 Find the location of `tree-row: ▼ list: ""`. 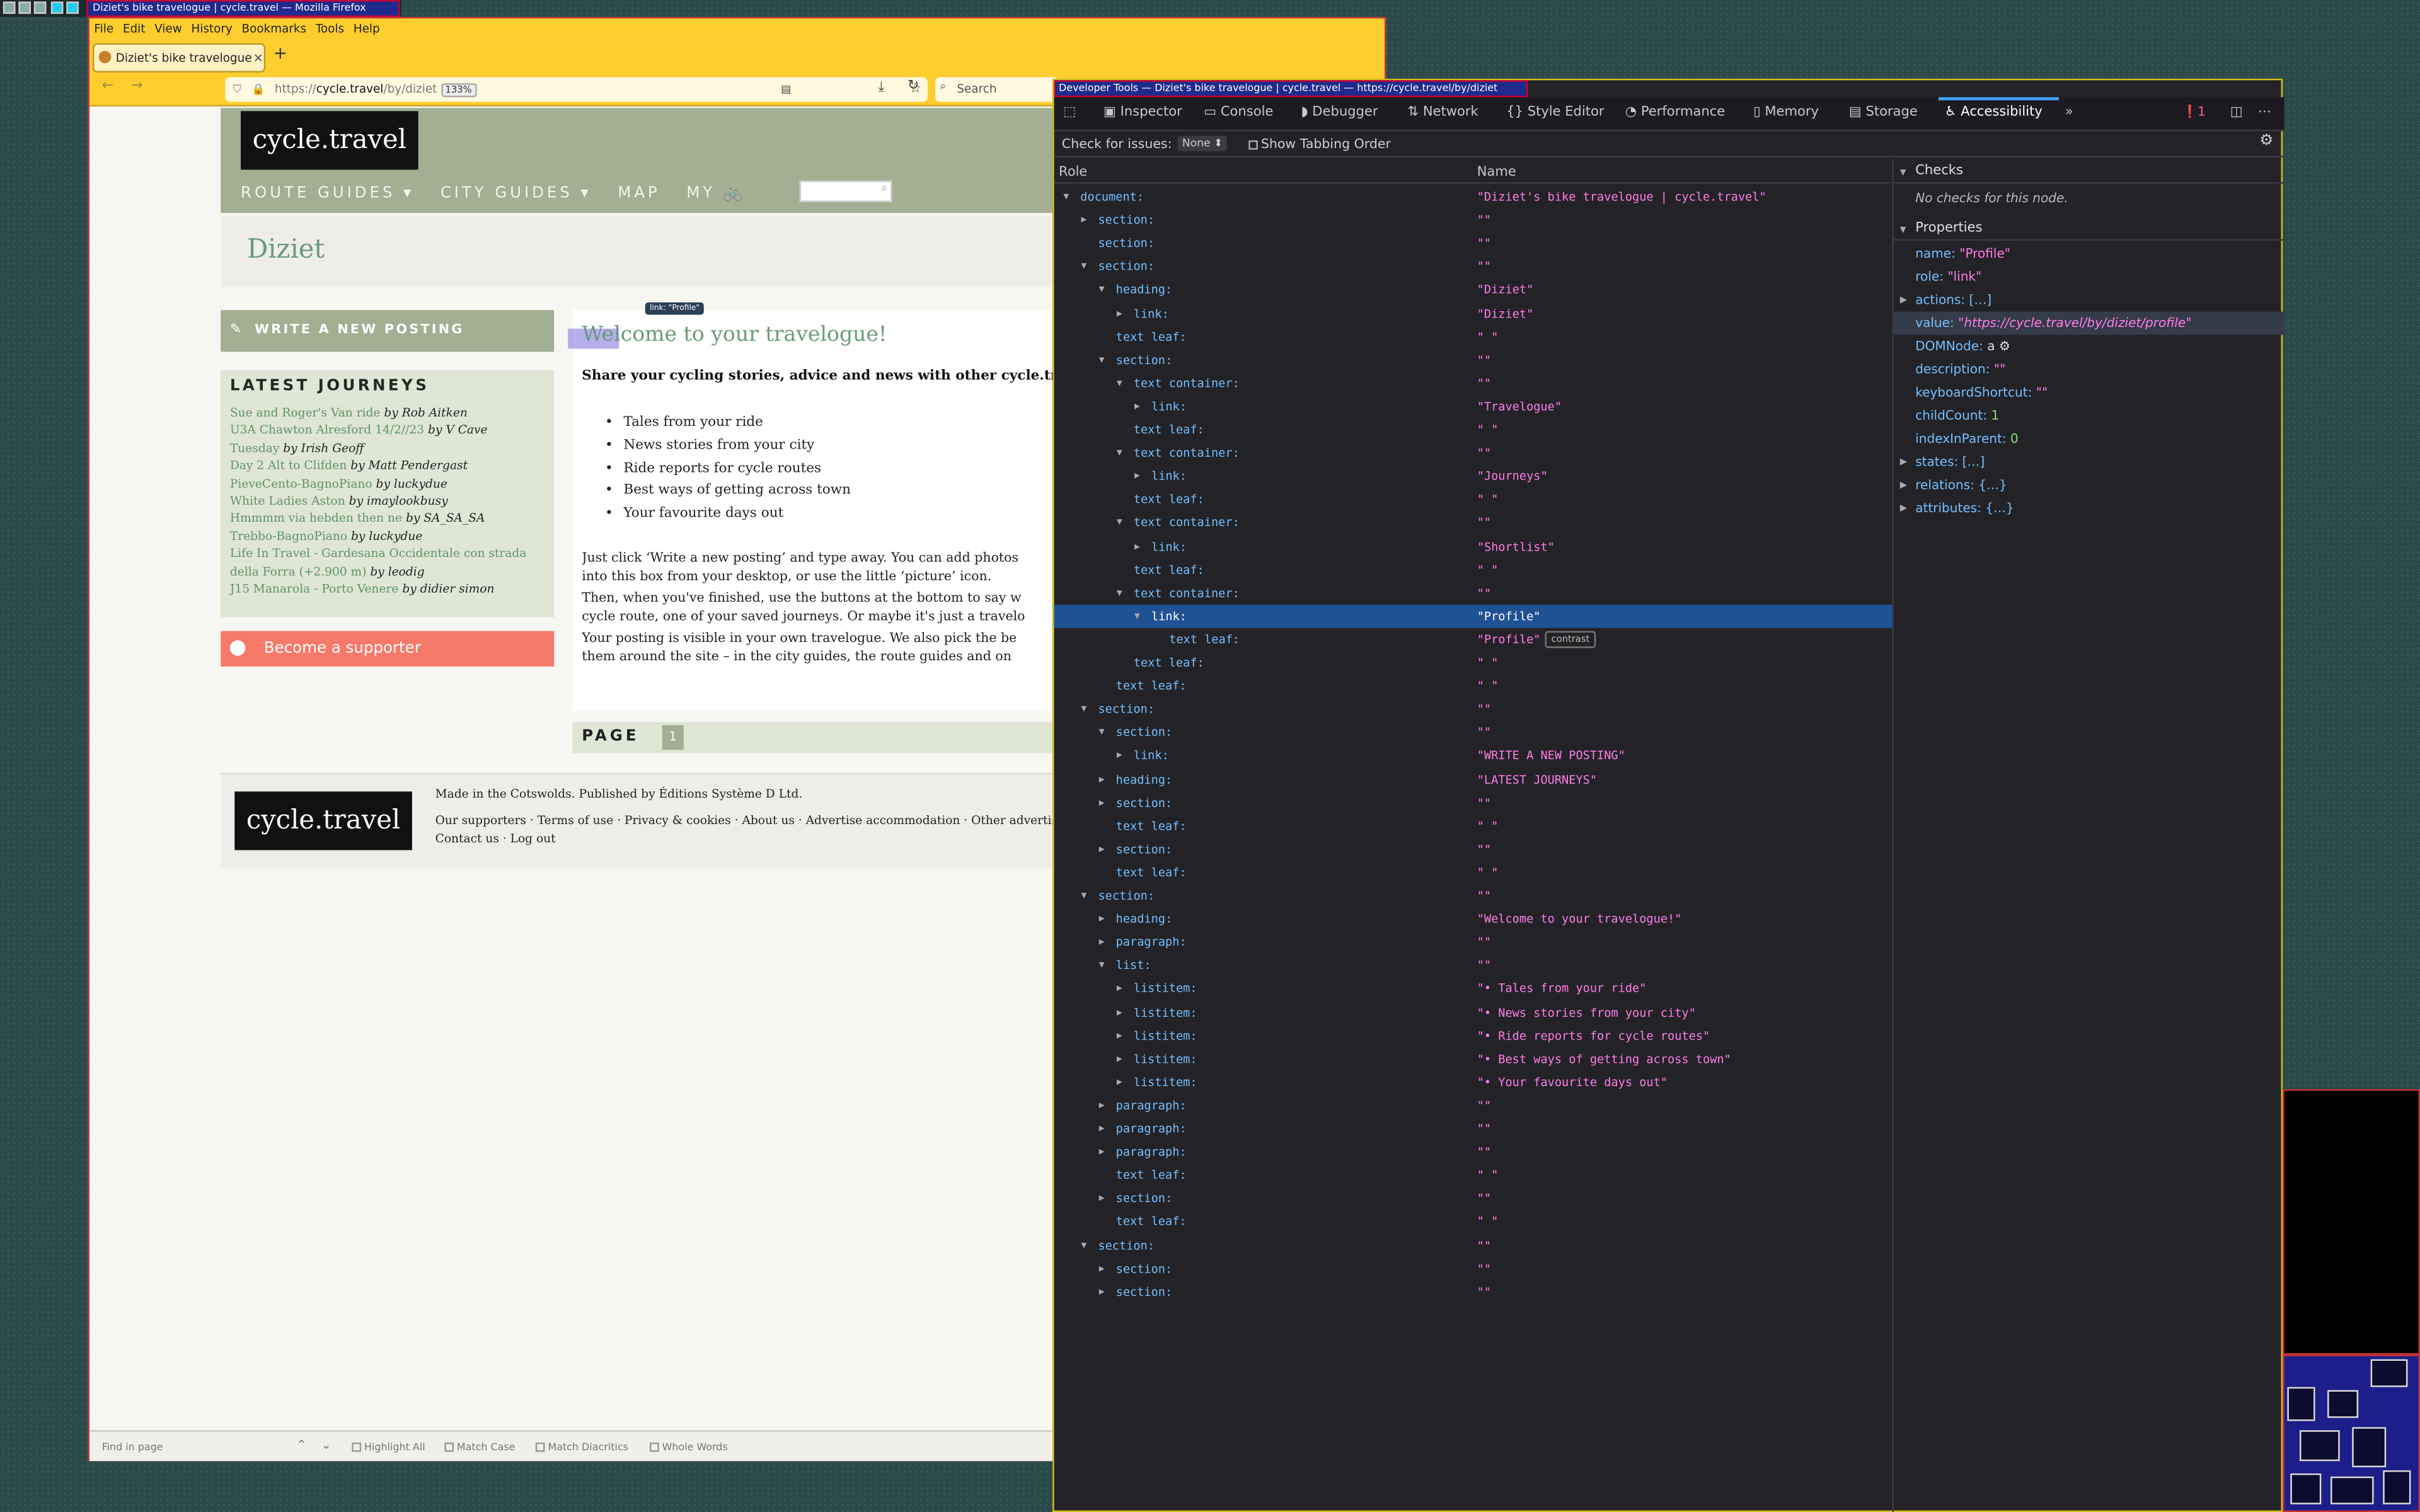

tree-row: ▼ list: "" is located at coordinates (1473, 965).